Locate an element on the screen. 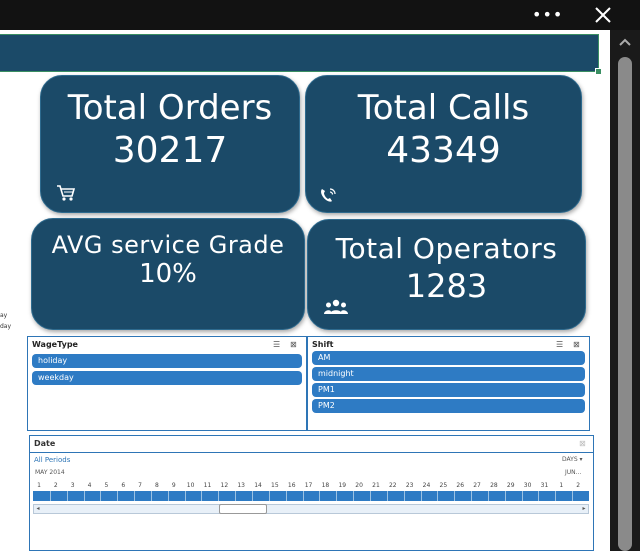  timeline-day-label: 16 is located at coordinates (292, 485).